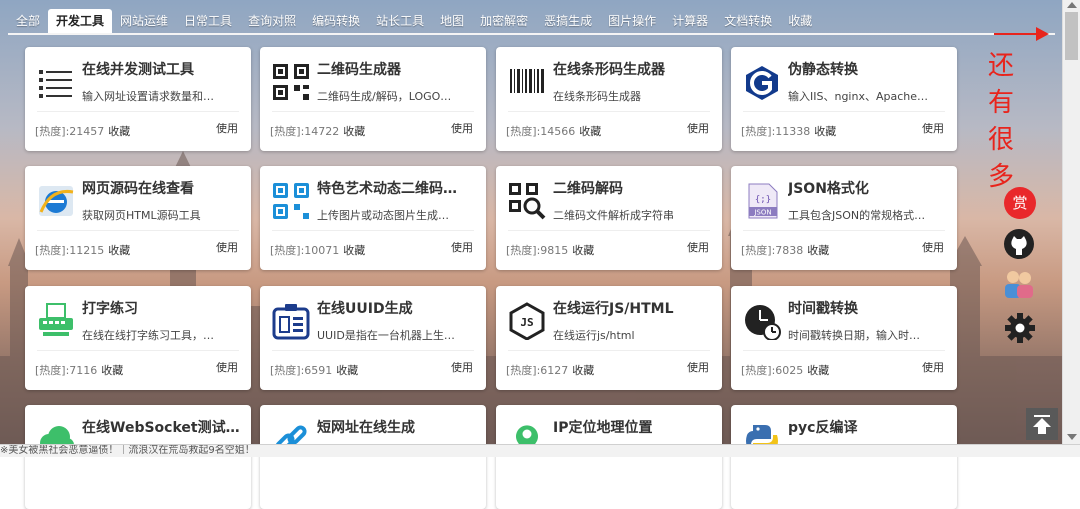 This screenshot has height=509, width=1080. Describe the element at coordinates (127, 450) in the screenshot. I see `status-news-text: ※美女被黑社会恶意逼债！｜流浪汉在荒岛救起9名空姐！` at that location.